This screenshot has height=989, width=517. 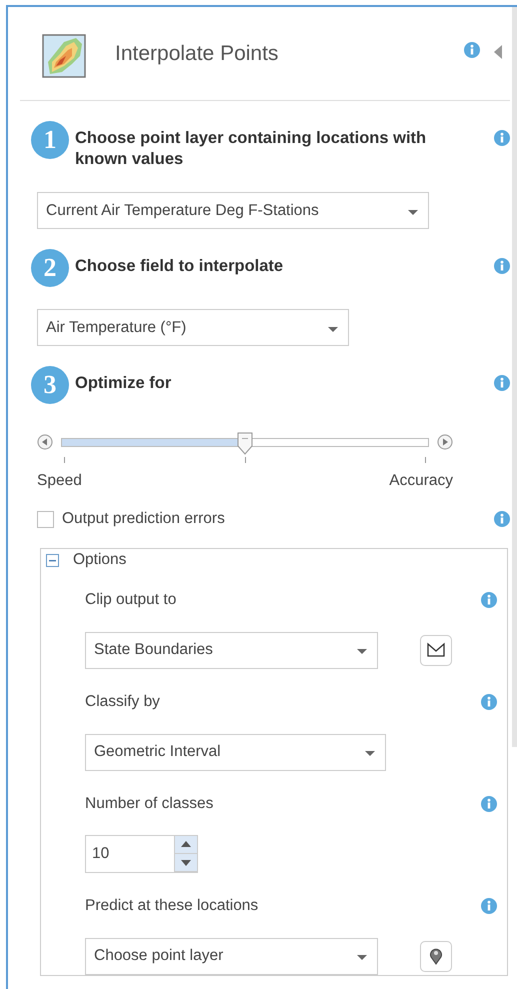 I want to click on step-number: 3, so click(x=50, y=385).